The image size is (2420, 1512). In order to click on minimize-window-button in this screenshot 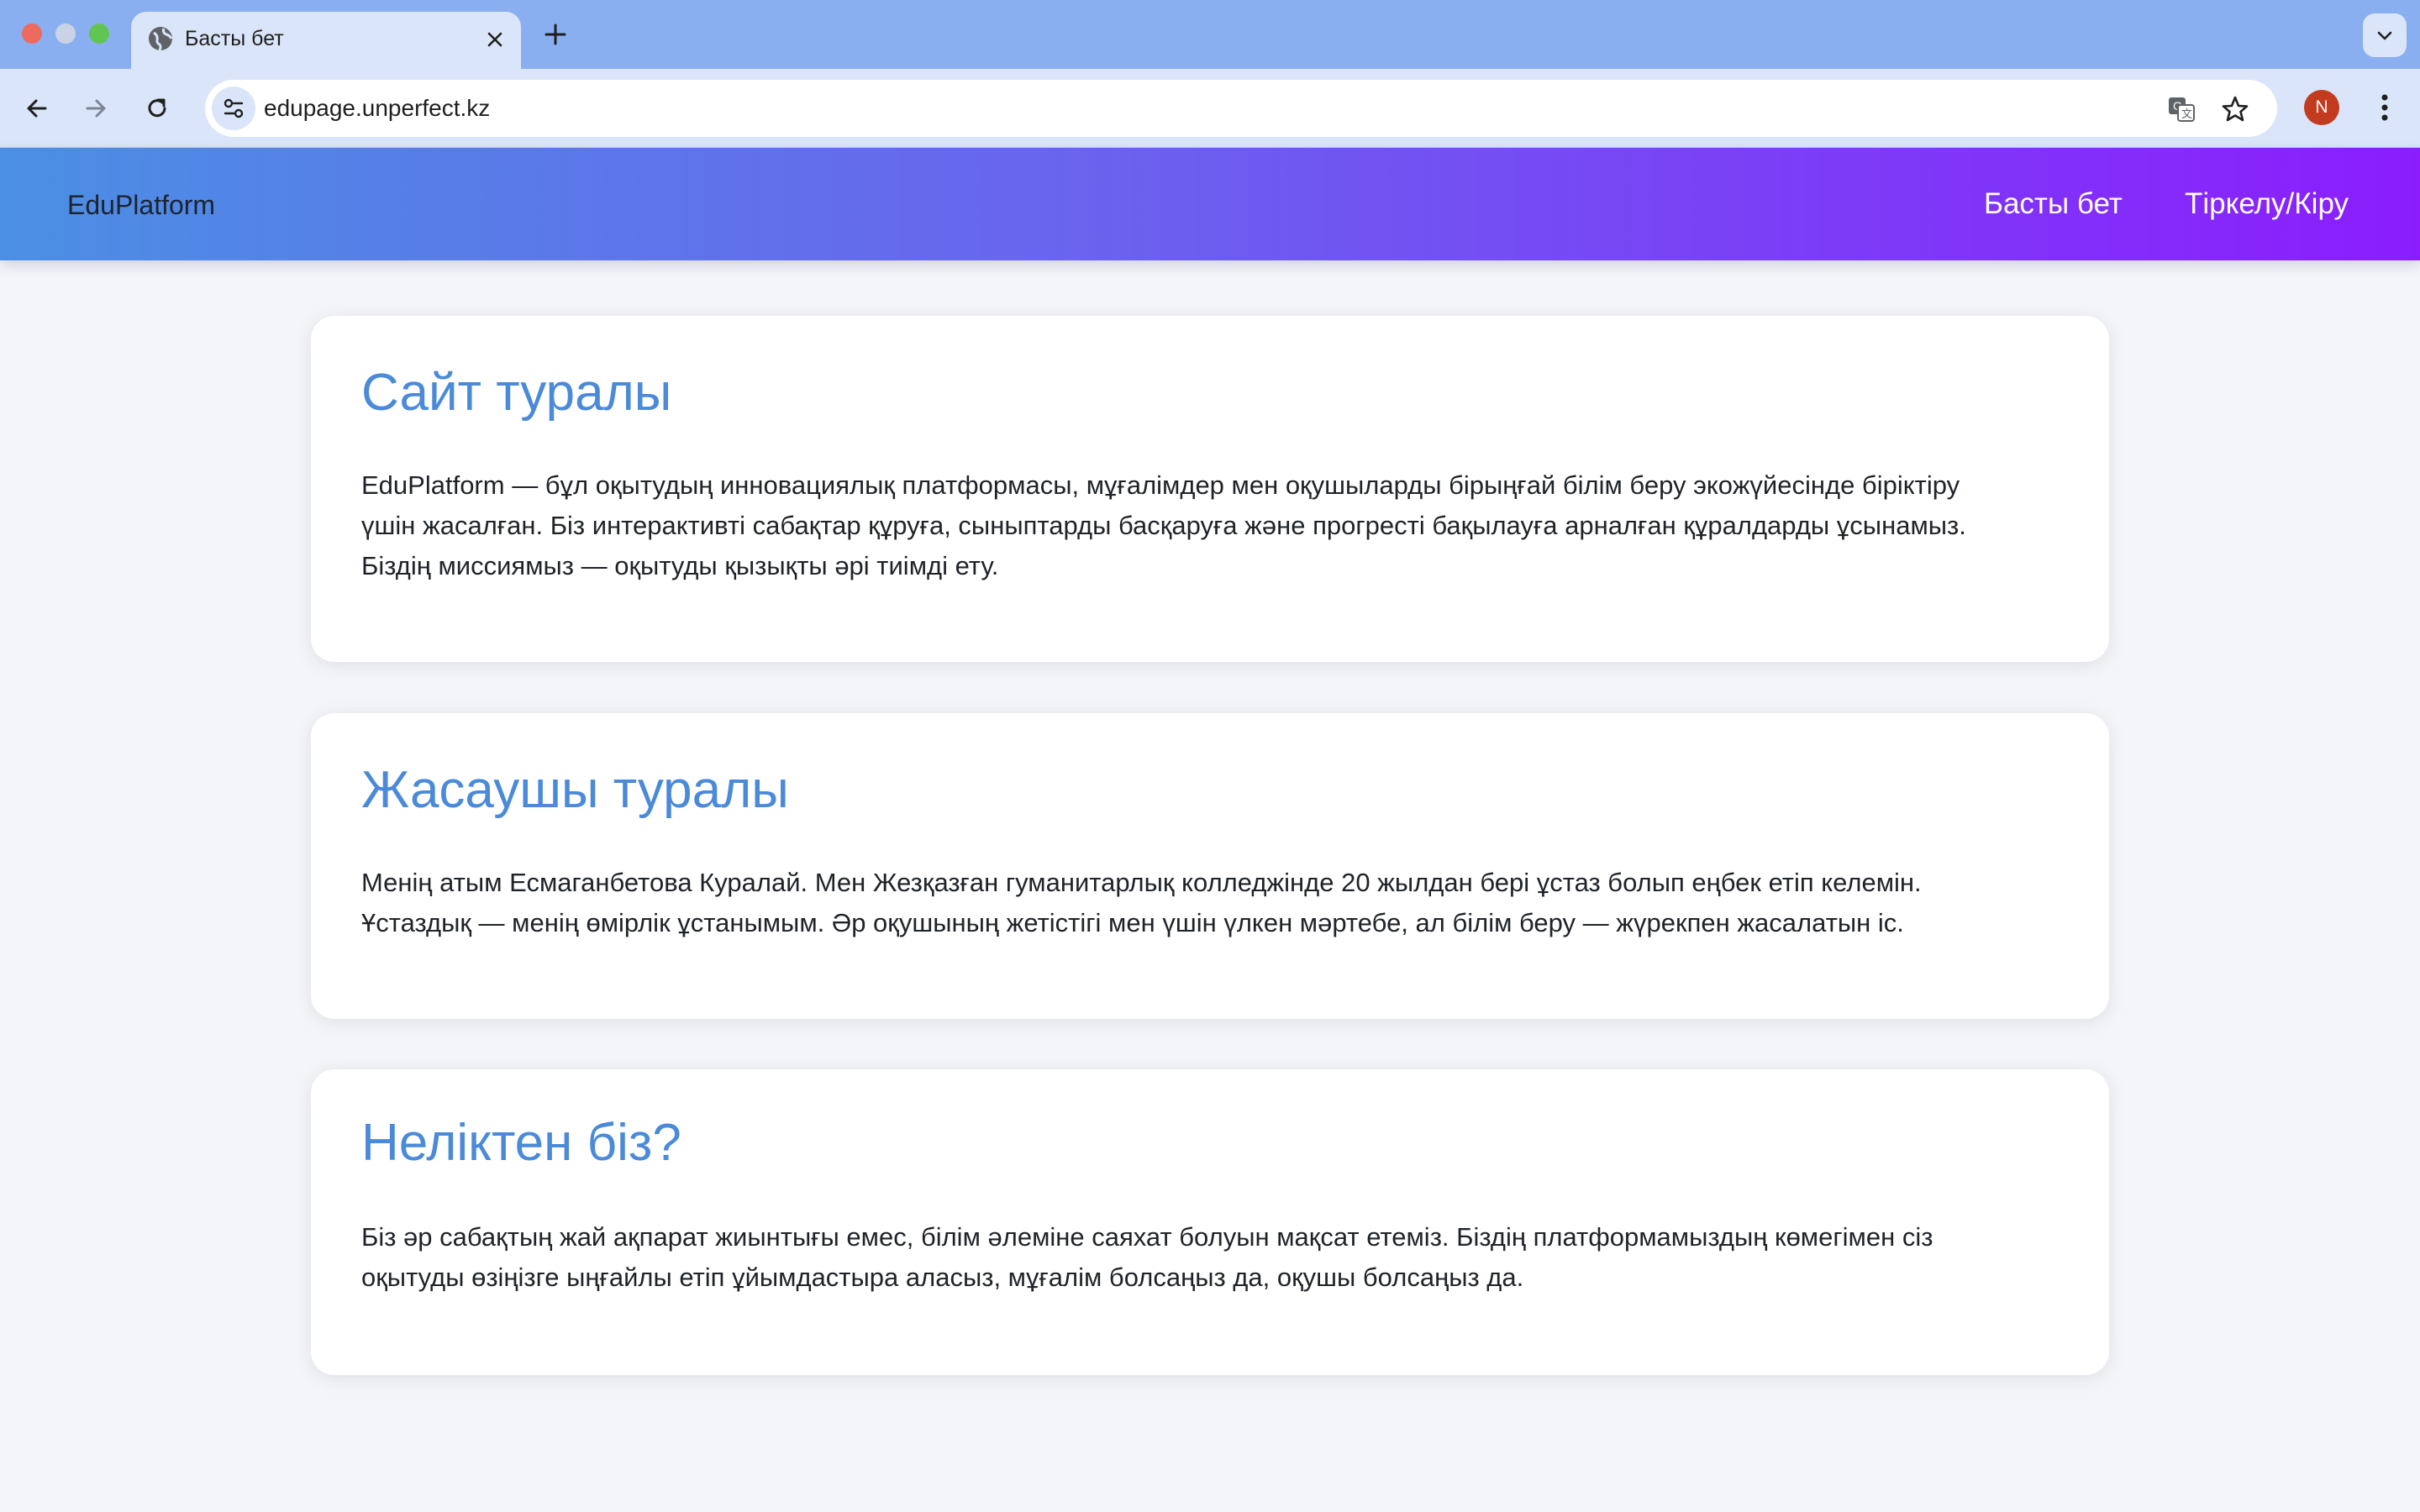, I will do `click(65, 34)`.